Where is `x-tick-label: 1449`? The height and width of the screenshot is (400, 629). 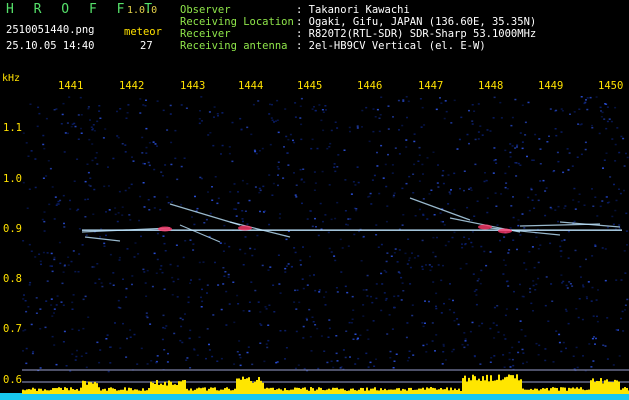 x-tick-label: 1449 is located at coordinates (551, 86).